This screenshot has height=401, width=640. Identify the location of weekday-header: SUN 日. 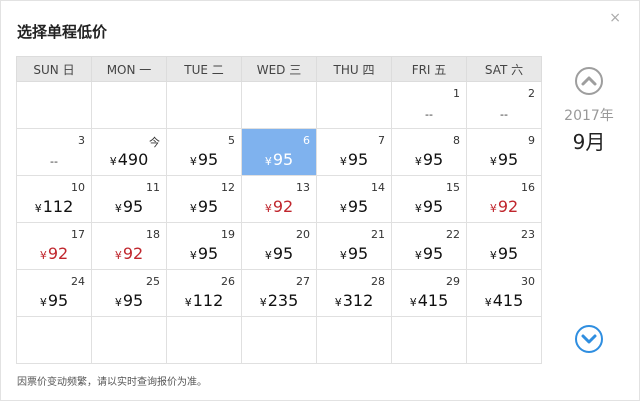
(54, 69).